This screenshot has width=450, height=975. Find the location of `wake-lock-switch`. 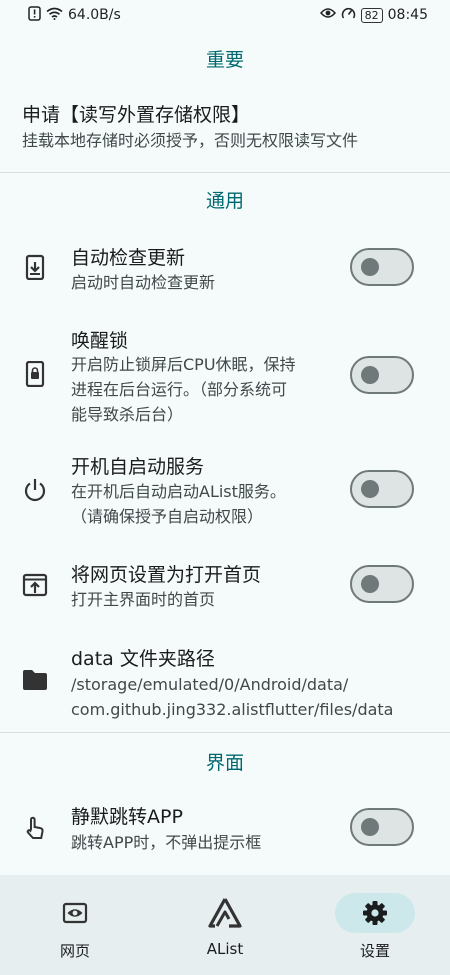

wake-lock-switch is located at coordinates (382, 375).